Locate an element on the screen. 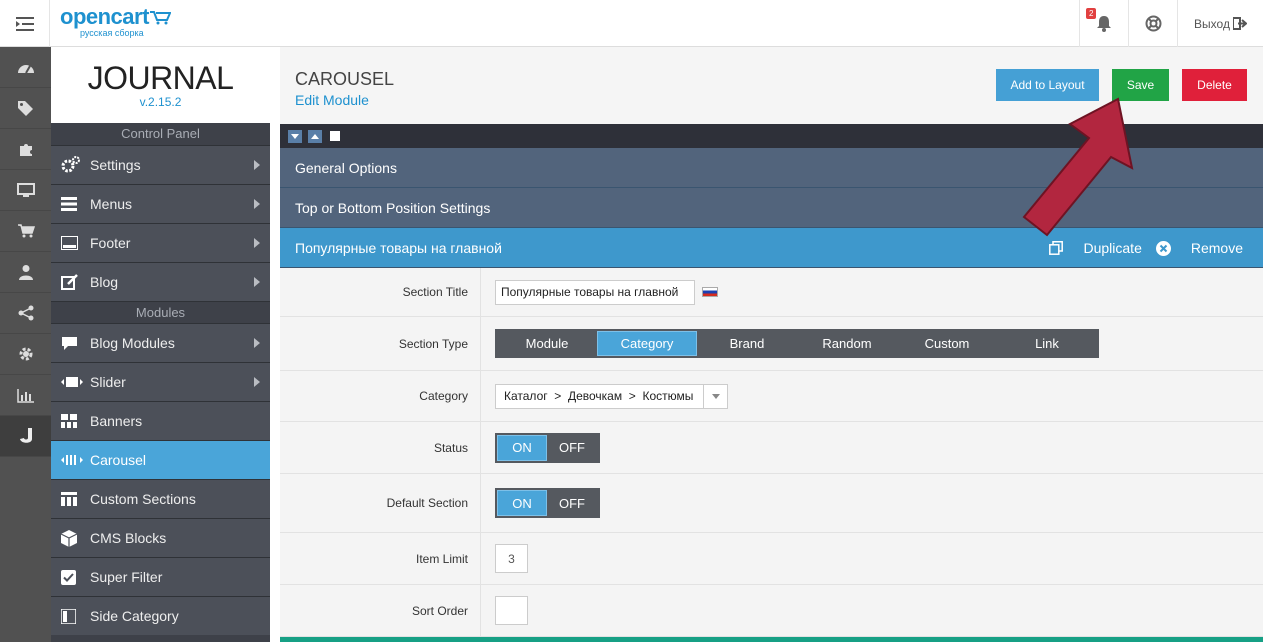  sidebar-item-carousel: Carousel is located at coordinates (160, 459).